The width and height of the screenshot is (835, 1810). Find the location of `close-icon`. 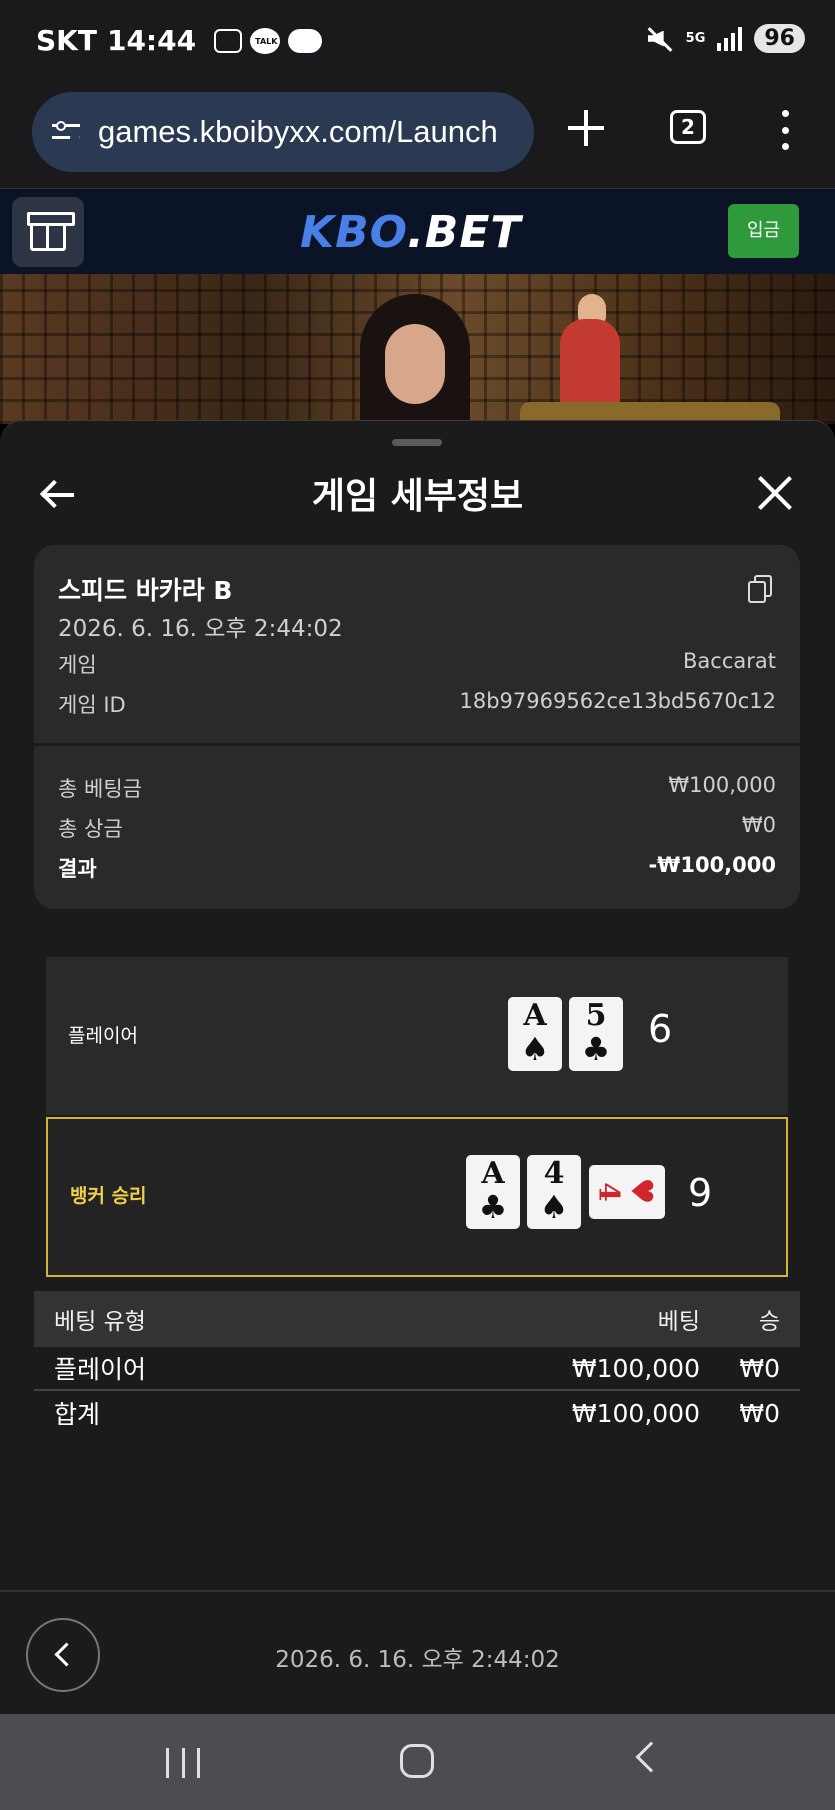

close-icon is located at coordinates (775, 493).